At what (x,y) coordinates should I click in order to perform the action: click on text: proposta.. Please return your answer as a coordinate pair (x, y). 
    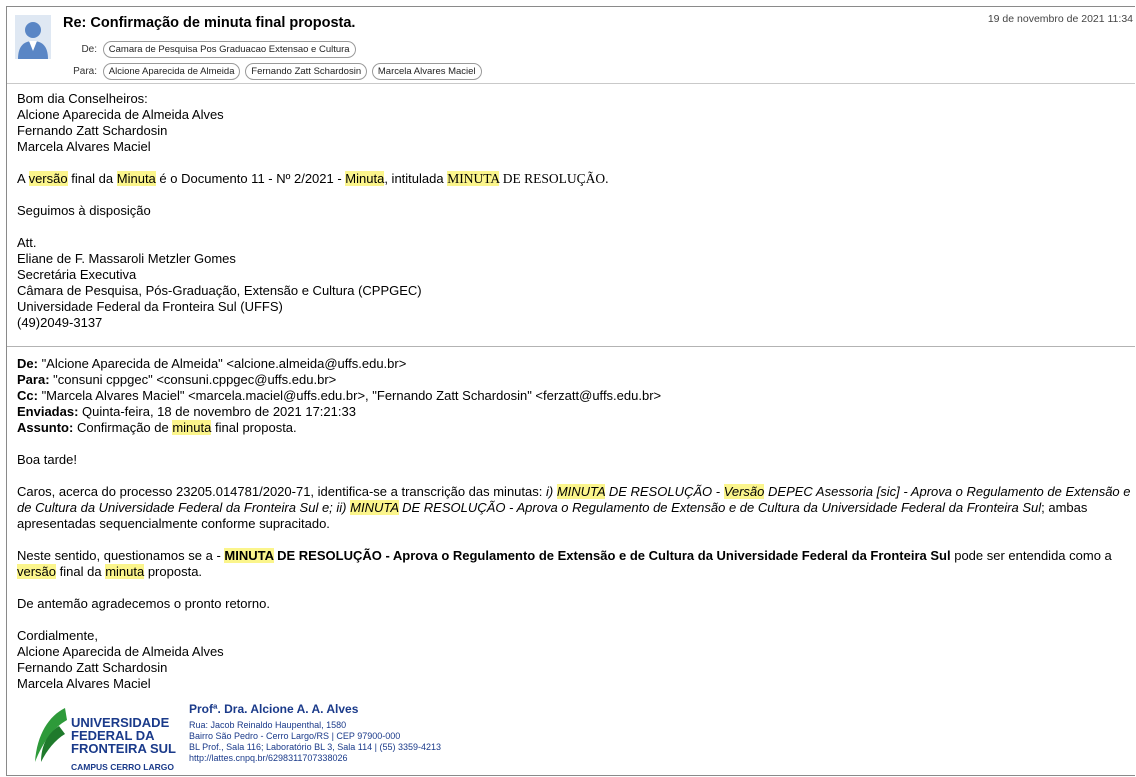
    Looking at the image, I should click on (173, 571).